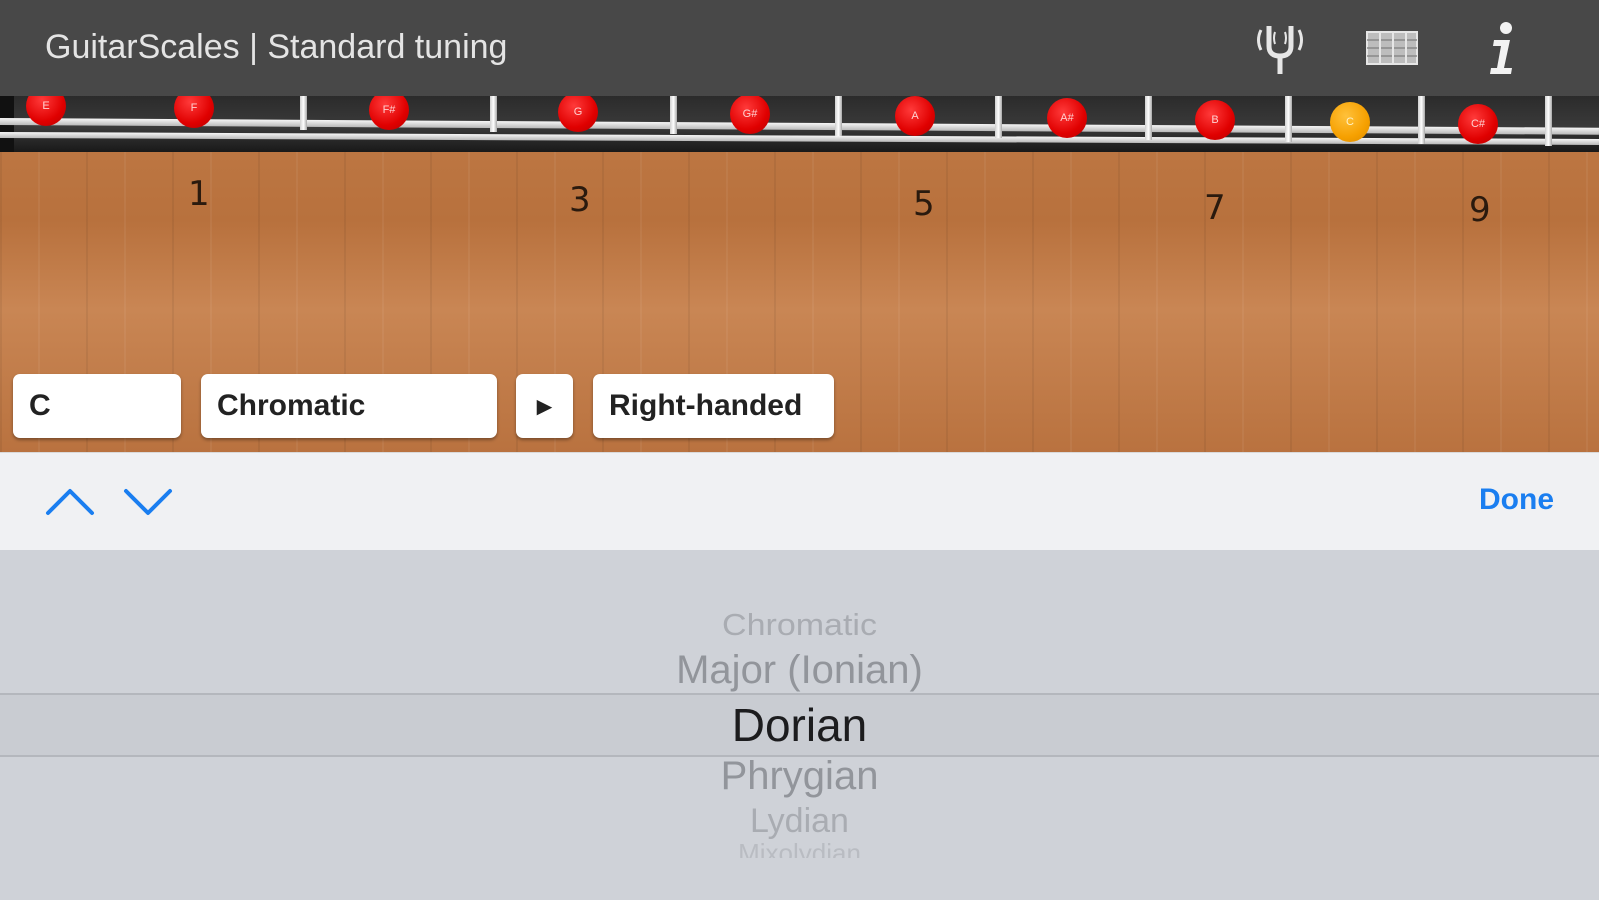 The height and width of the screenshot is (900, 1599). What do you see at coordinates (97, 406) in the screenshot?
I see `key-selector: C` at bounding box center [97, 406].